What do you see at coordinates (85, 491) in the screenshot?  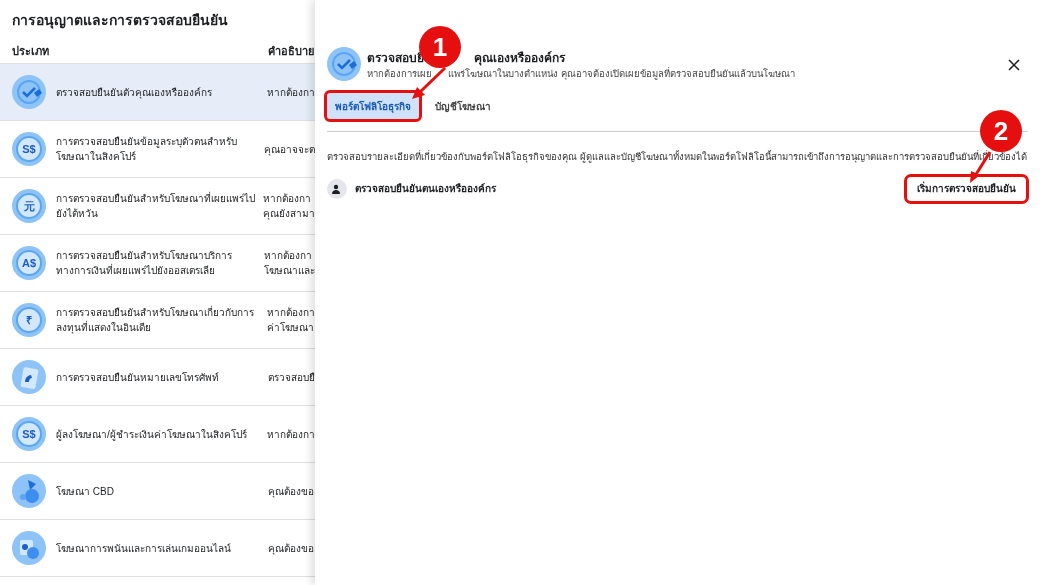 I see `type-name: โฆษณา CBD` at bounding box center [85, 491].